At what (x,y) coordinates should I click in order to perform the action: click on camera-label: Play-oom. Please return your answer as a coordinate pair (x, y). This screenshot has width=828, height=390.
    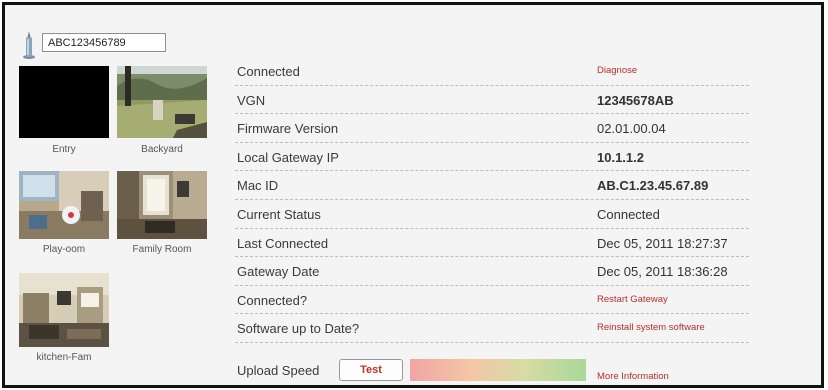
    Looking at the image, I should click on (64, 249).